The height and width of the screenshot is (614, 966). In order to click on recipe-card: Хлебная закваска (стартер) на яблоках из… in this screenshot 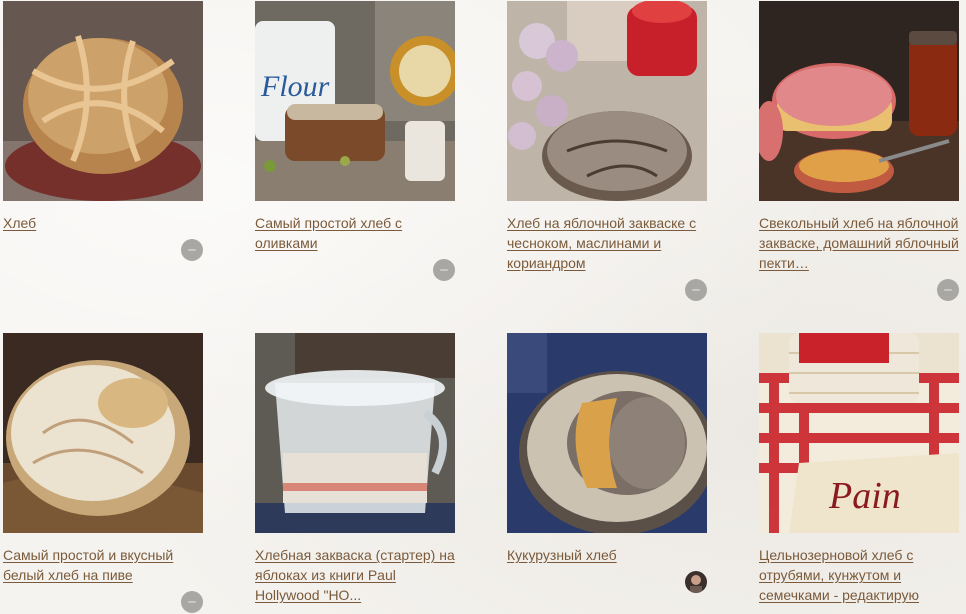, I will do `click(355, 469)`.